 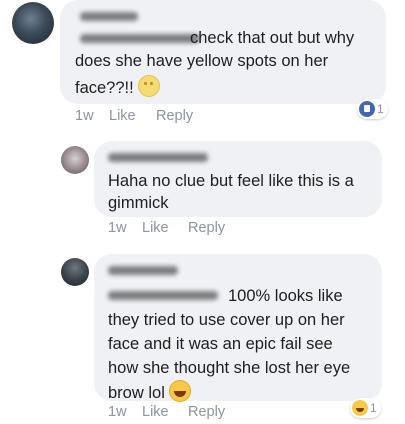 What do you see at coordinates (84, 116) in the screenshot?
I see `comment-time: 1w` at bounding box center [84, 116].